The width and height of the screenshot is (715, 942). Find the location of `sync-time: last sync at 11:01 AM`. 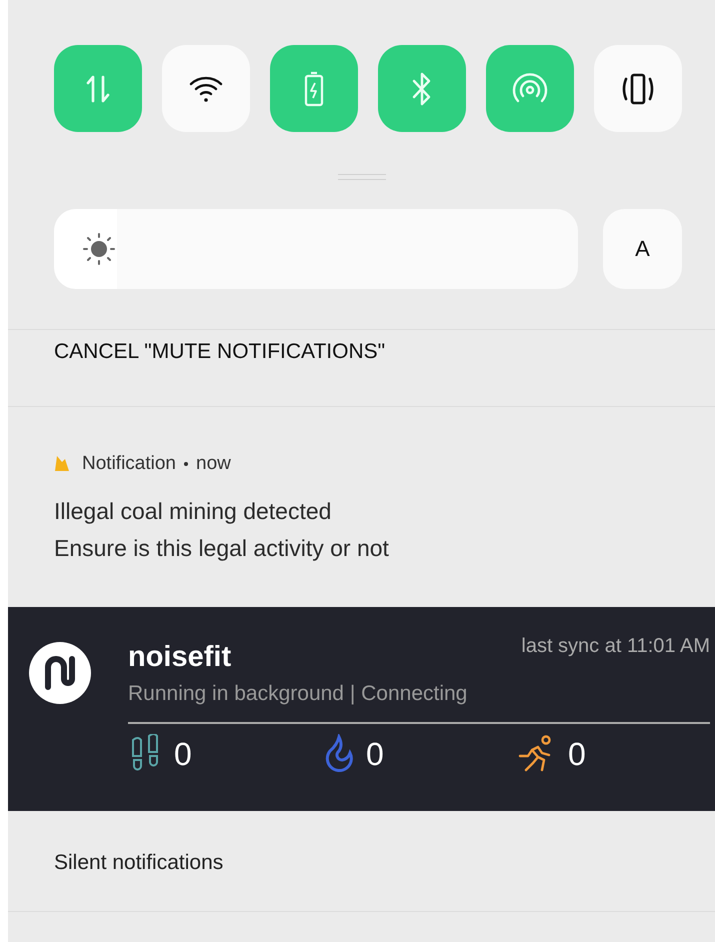

sync-time: last sync at 11:01 AM is located at coordinates (615, 646).